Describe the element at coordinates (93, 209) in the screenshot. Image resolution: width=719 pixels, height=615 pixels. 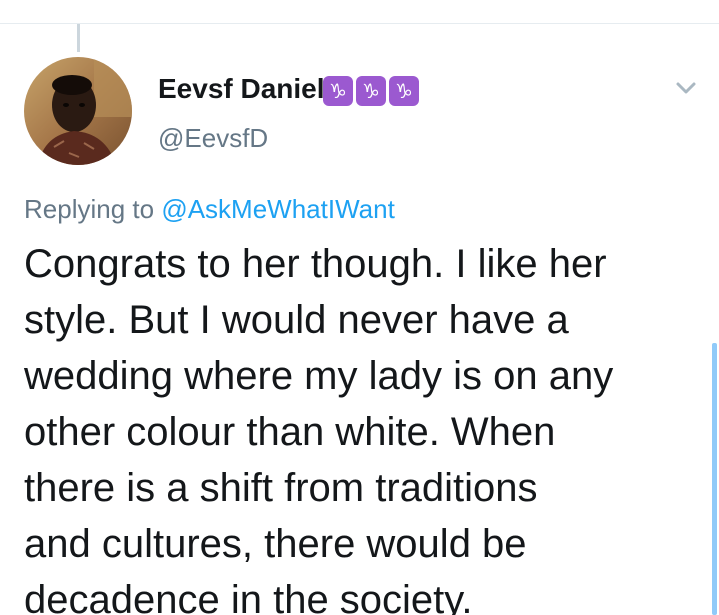
I see `replying-to-label: Replying to` at that location.